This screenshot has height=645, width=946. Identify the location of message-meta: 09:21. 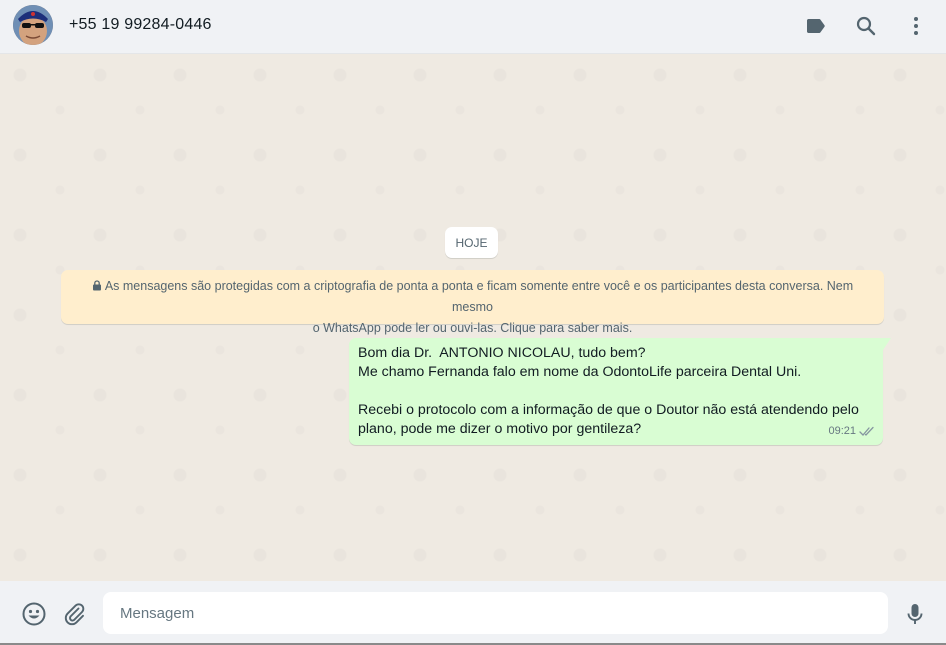
(851, 431).